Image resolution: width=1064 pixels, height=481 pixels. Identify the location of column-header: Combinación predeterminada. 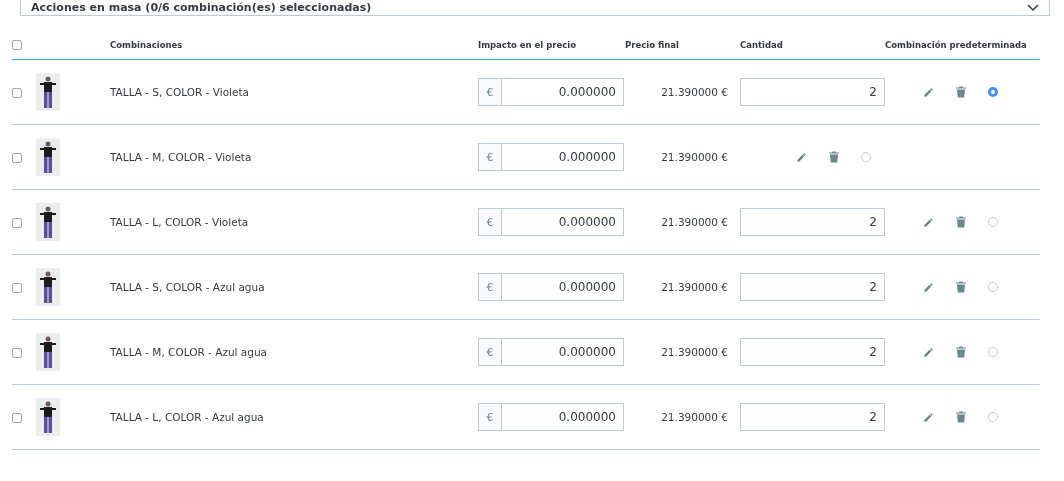
(956, 44).